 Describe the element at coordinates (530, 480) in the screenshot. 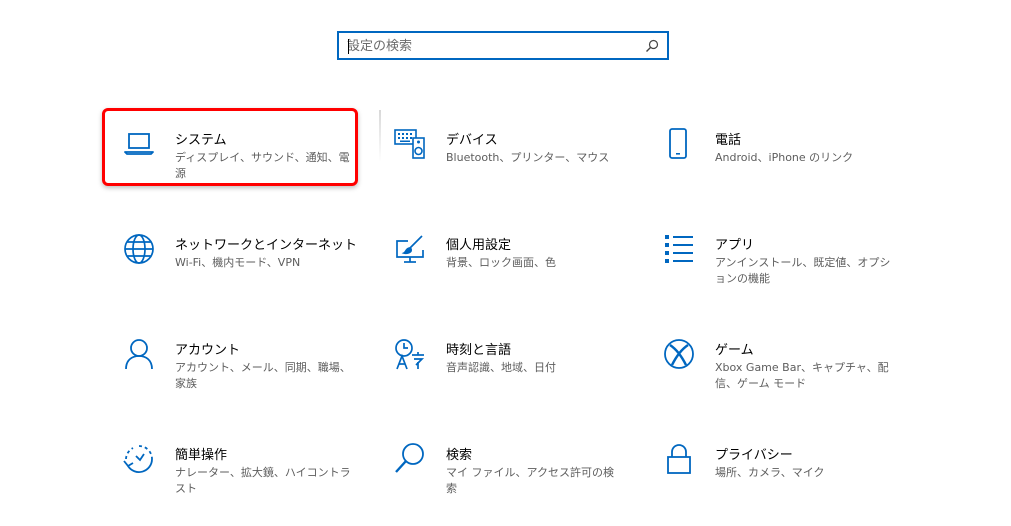

I see `tile-description: マイ ファイル、アクセス許可の検索` at that location.